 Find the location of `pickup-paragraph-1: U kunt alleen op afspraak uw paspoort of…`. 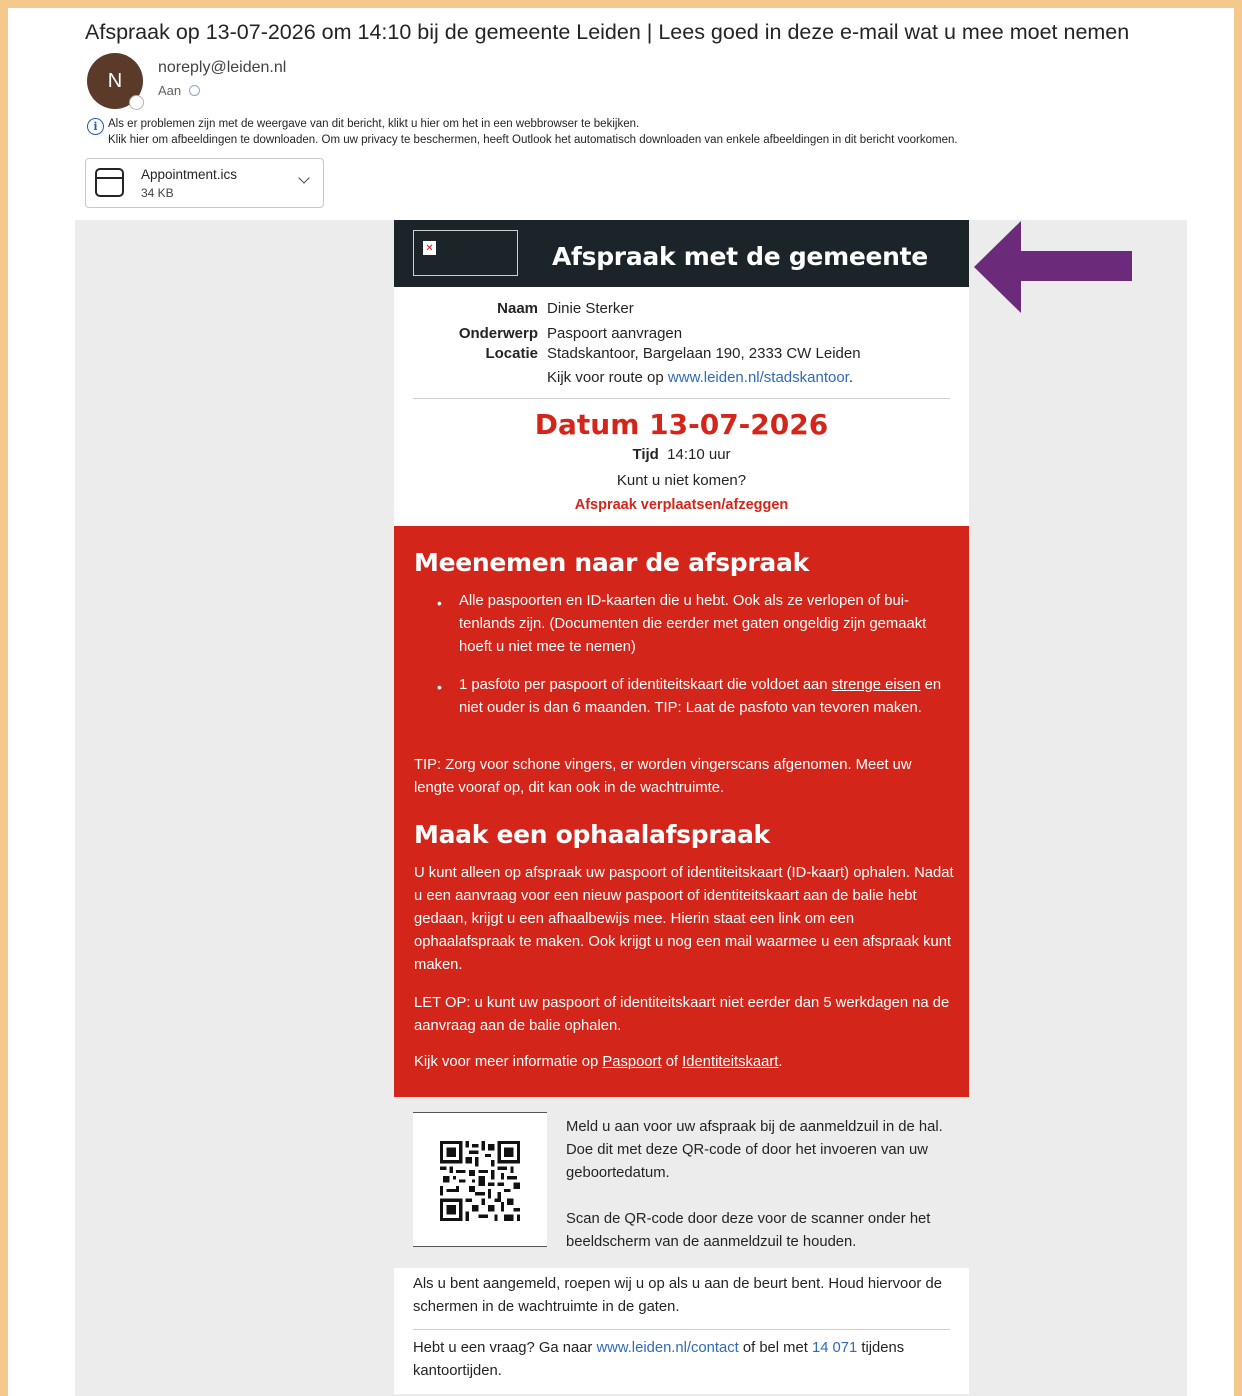

pickup-paragraph-1: U kunt alleen op afspraak uw paspoort of… is located at coordinates (684, 919).